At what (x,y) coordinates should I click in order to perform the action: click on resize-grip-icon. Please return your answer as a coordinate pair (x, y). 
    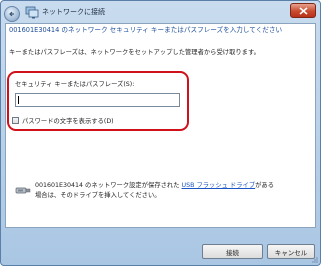
    Looking at the image, I should click on (314, 259).